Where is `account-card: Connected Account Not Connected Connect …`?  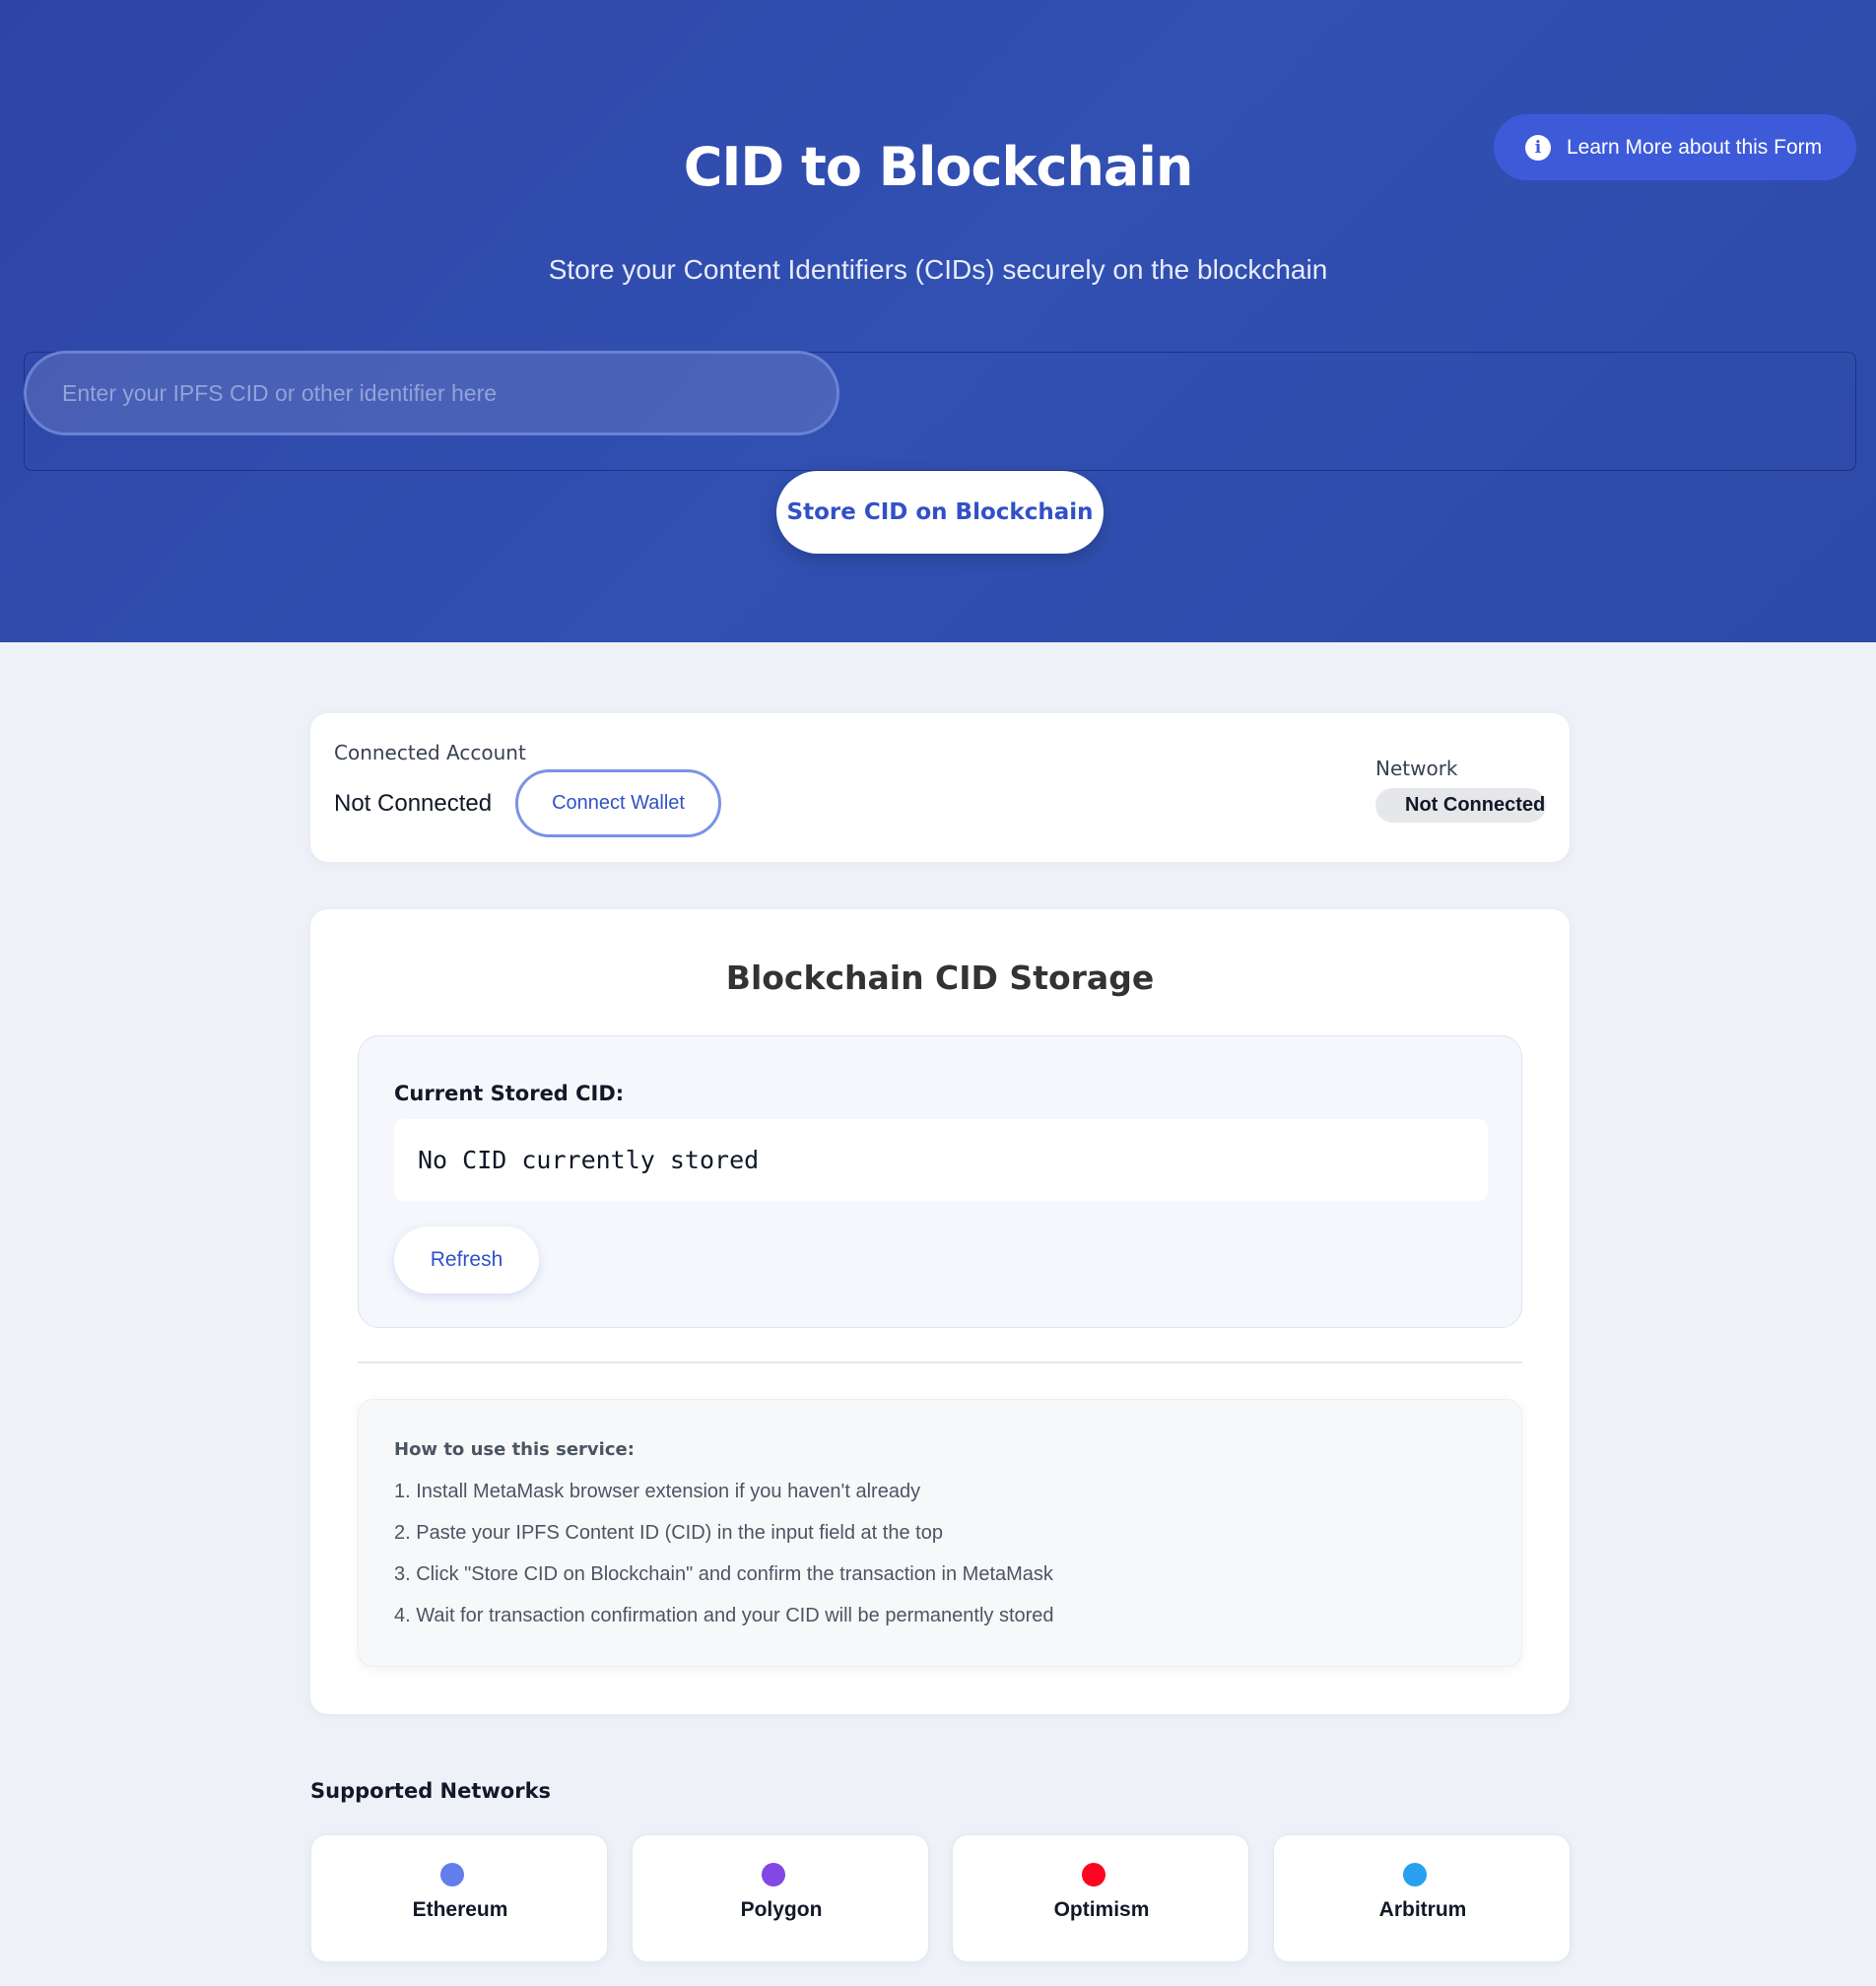
account-card: Connected Account Not Connected Connect … is located at coordinates (940, 787).